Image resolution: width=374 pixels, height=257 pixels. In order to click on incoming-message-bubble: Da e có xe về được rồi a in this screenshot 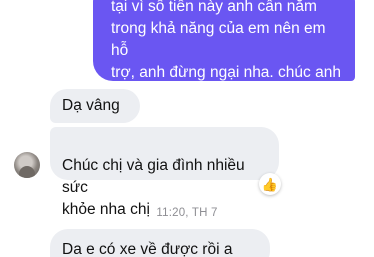, I will do `click(160, 243)`.